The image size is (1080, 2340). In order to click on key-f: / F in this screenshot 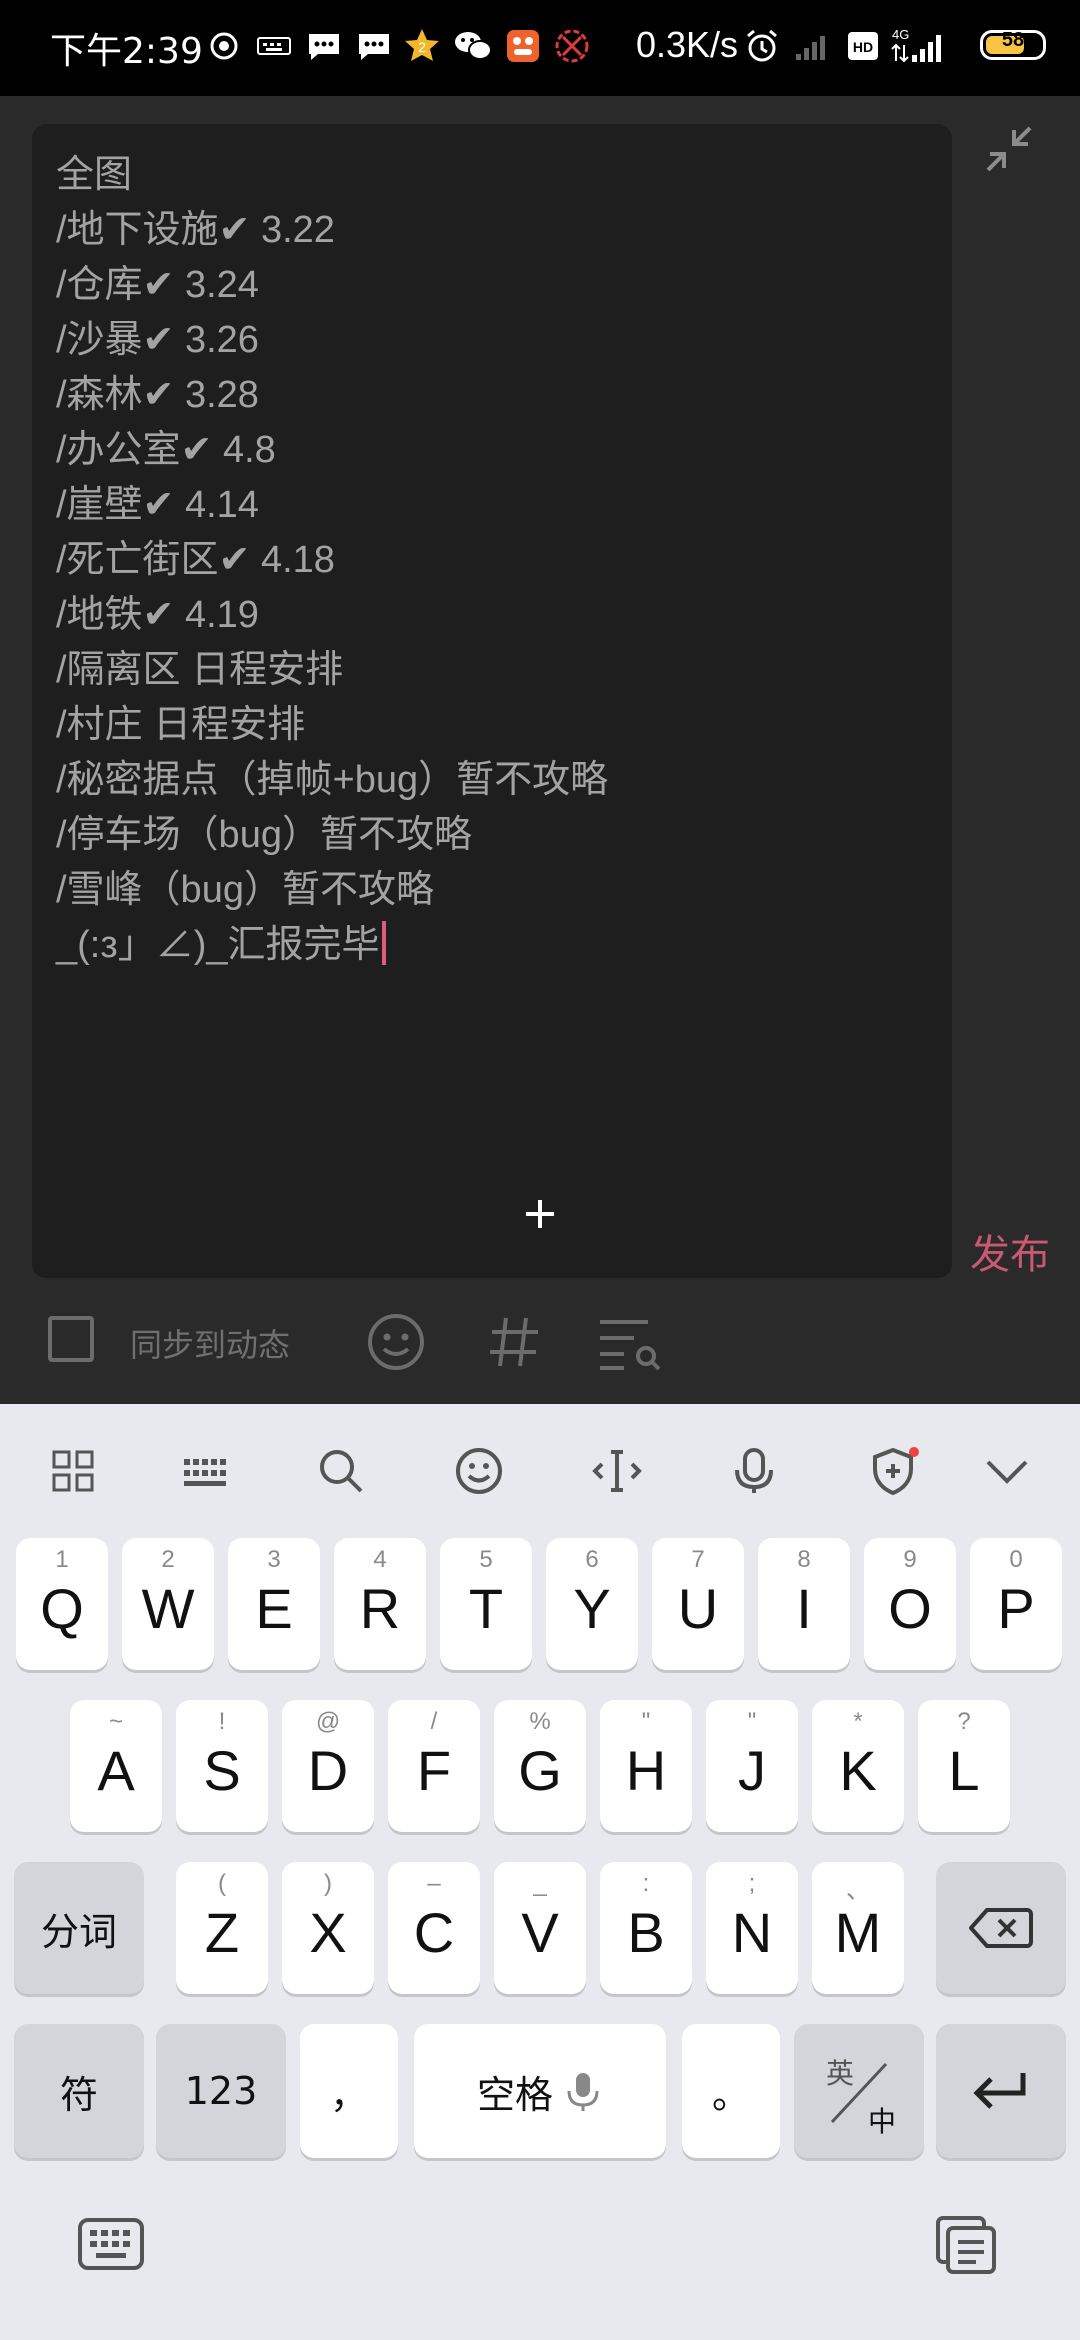, I will do `click(434, 1766)`.